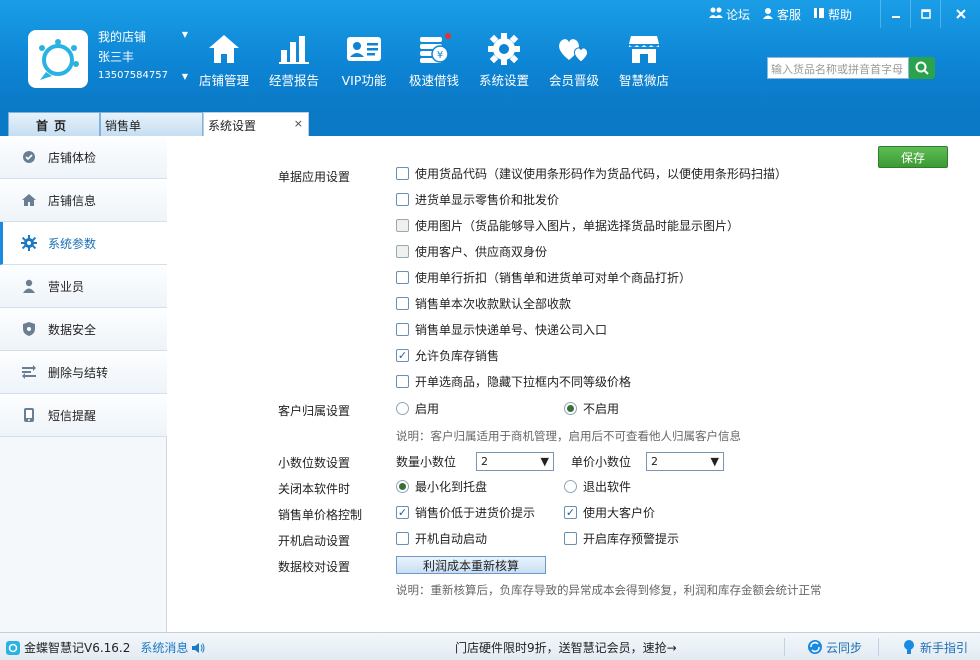 The height and width of the screenshot is (660, 980). I want to click on sidebar-item-store-checkup: 店铺体检, so click(83, 157).